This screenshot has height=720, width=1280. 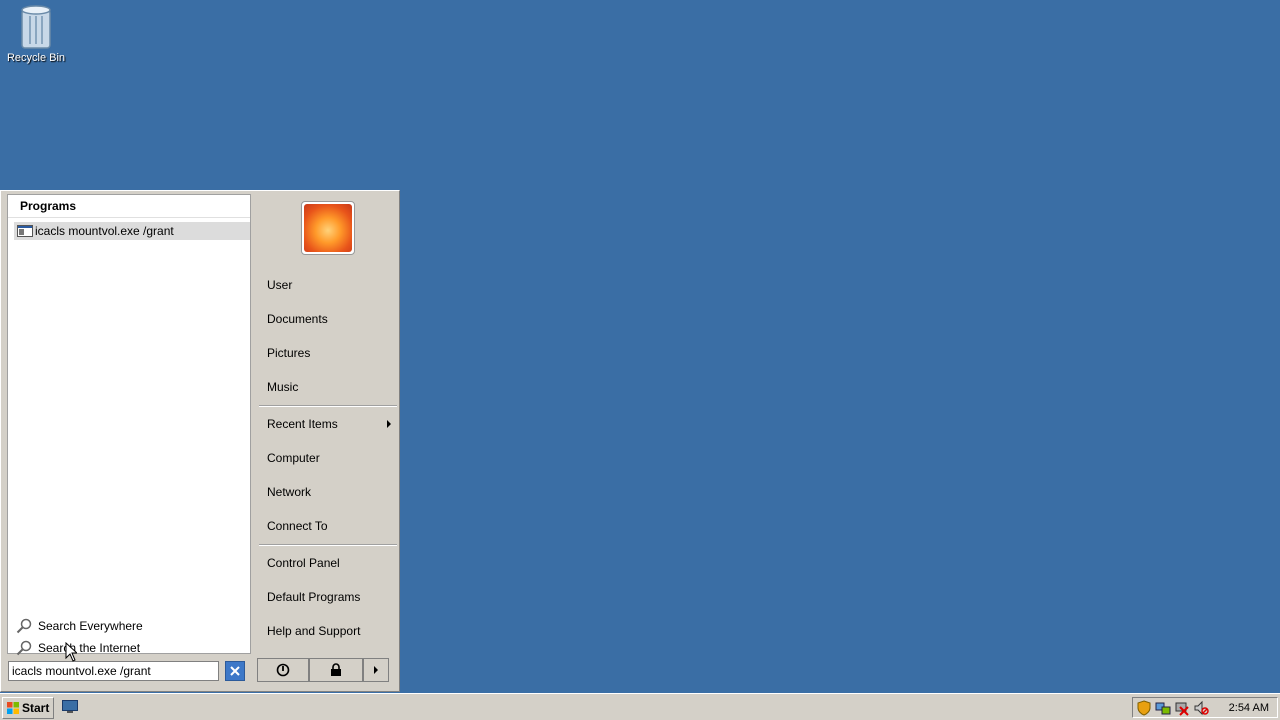 What do you see at coordinates (303, 563) in the screenshot?
I see `menu-item-control-panel: Control Panel` at bounding box center [303, 563].